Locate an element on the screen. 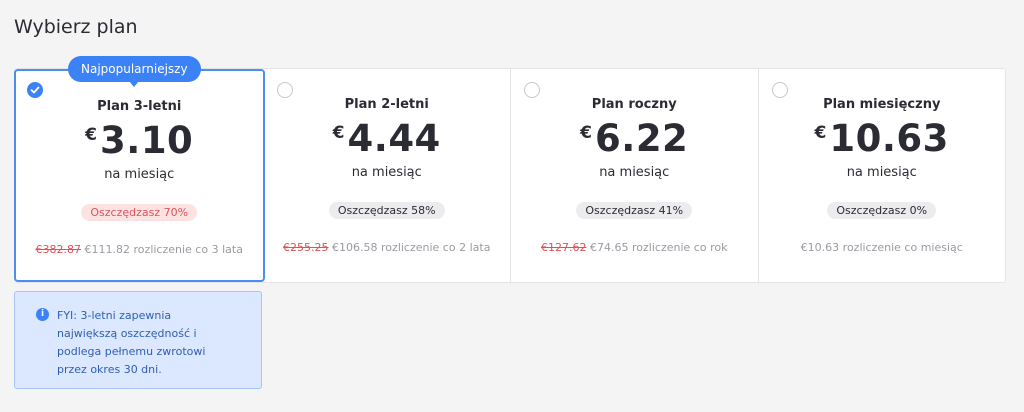 The image size is (1024, 412). info-icon: i is located at coordinates (42, 314).